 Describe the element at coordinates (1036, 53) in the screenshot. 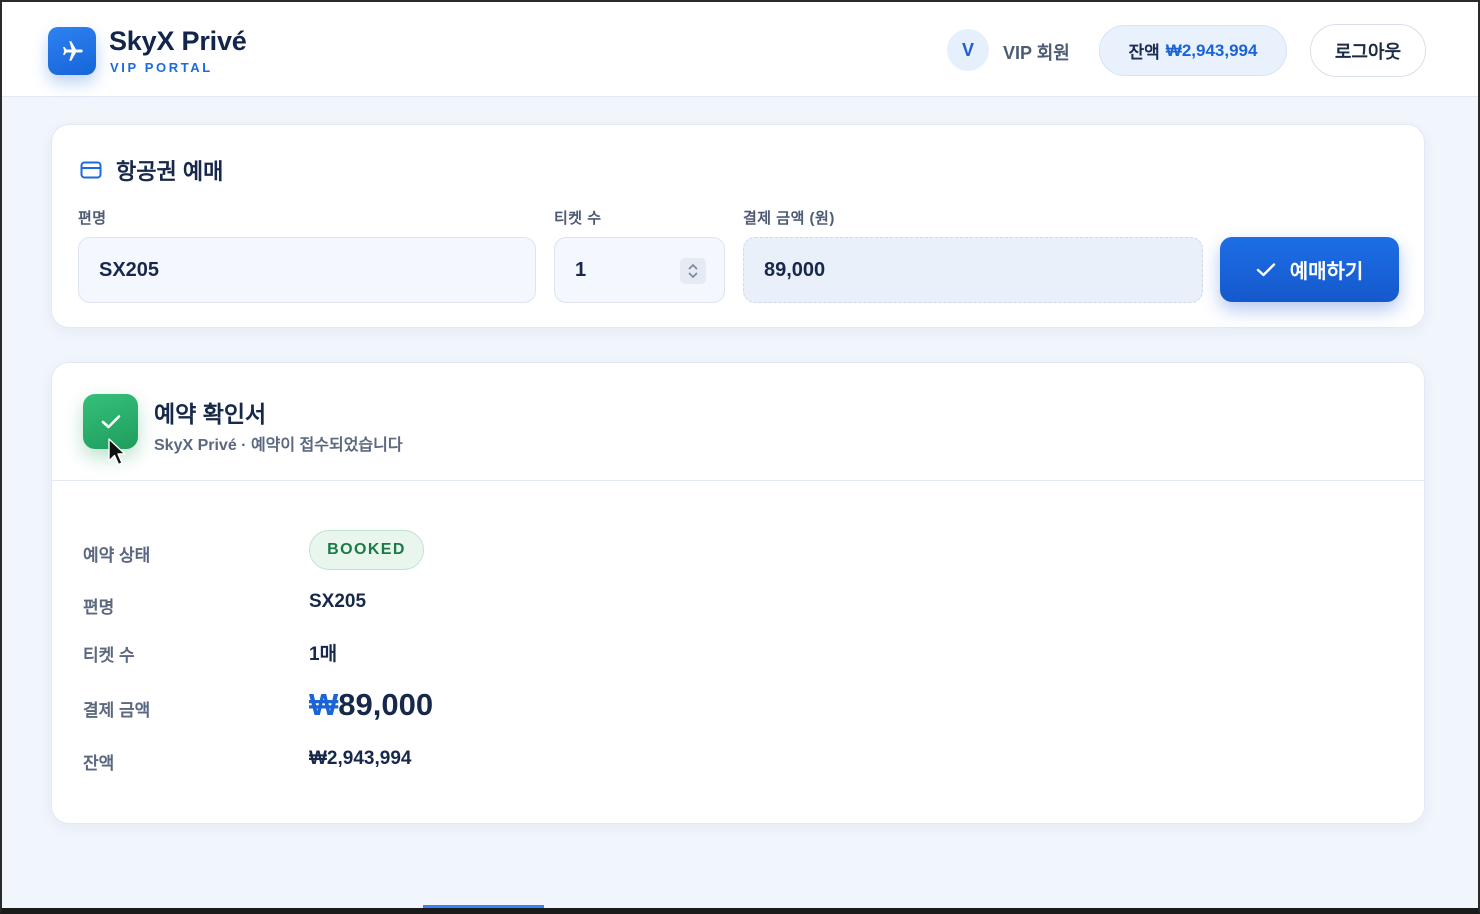

I see `member-tier-label: VIP 회원` at that location.